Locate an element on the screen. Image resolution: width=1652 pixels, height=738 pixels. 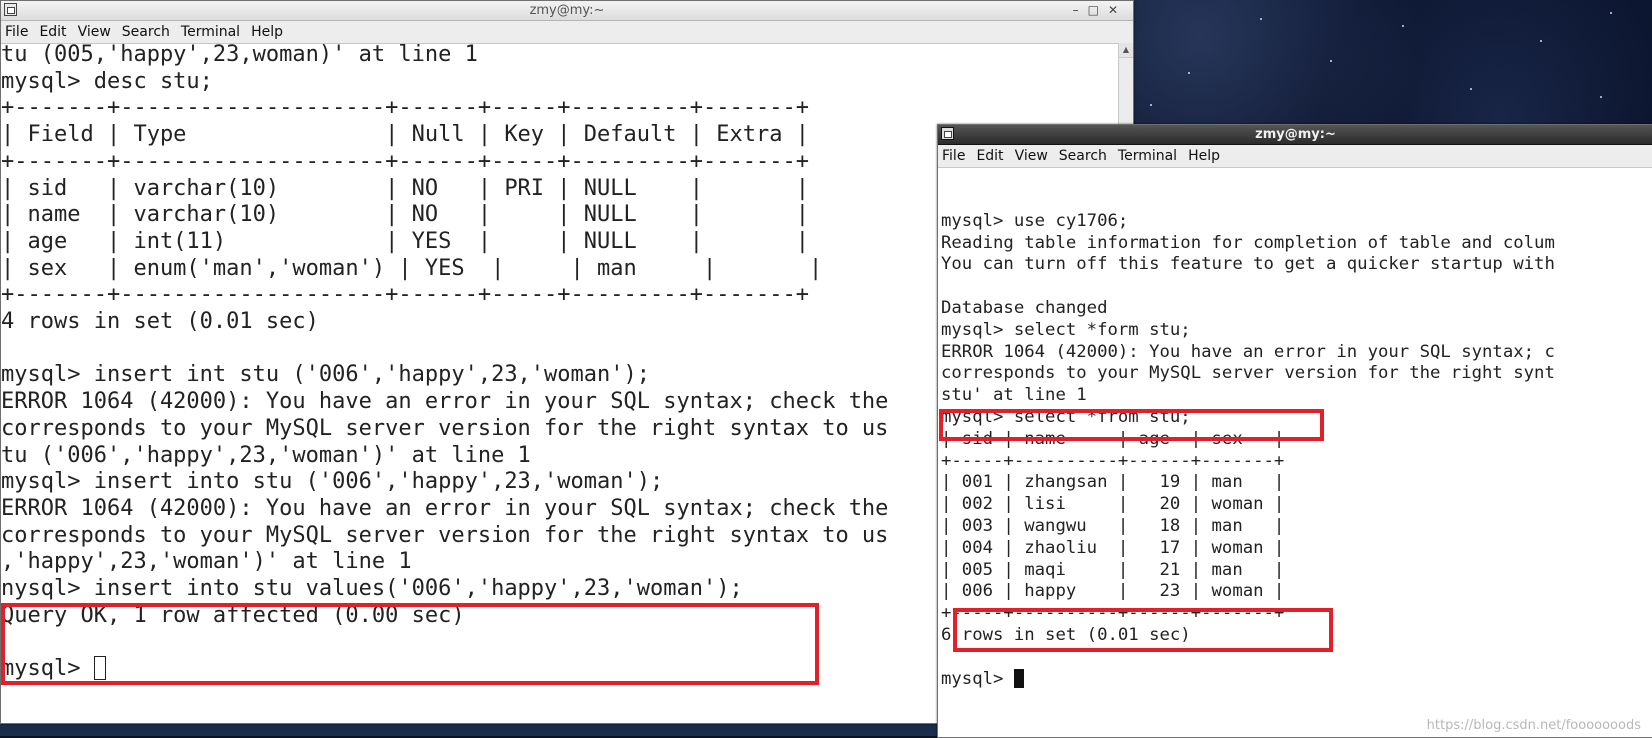
window-titlebar: zmy@my:~ is located at coordinates (1295, 135).